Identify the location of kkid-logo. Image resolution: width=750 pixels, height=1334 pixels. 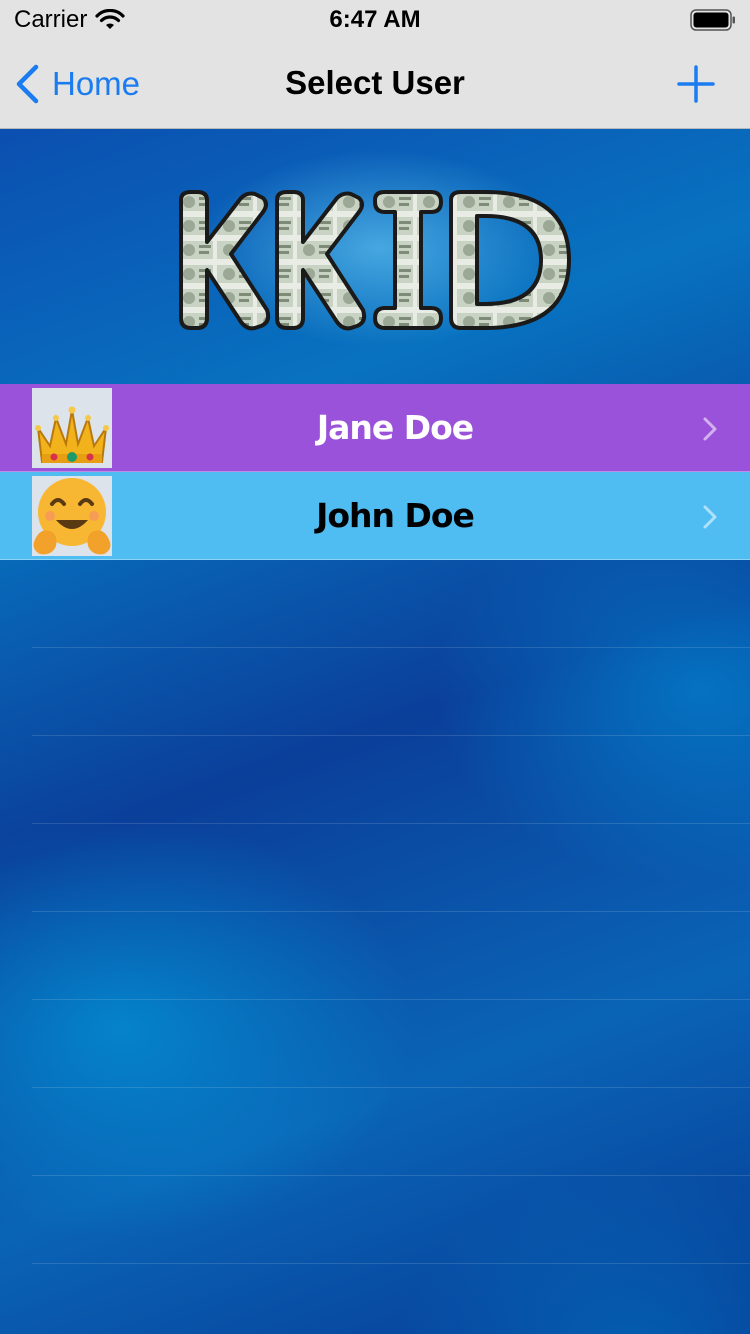
(375, 260).